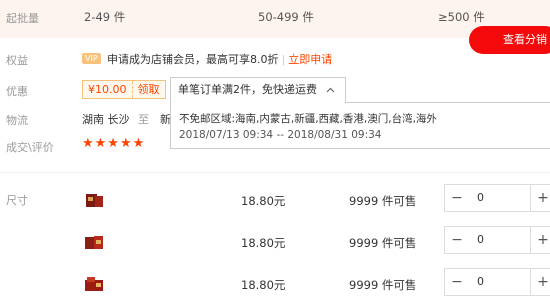 The width and height of the screenshot is (550, 299). I want to click on benefits-label: 权益, so click(17, 60).